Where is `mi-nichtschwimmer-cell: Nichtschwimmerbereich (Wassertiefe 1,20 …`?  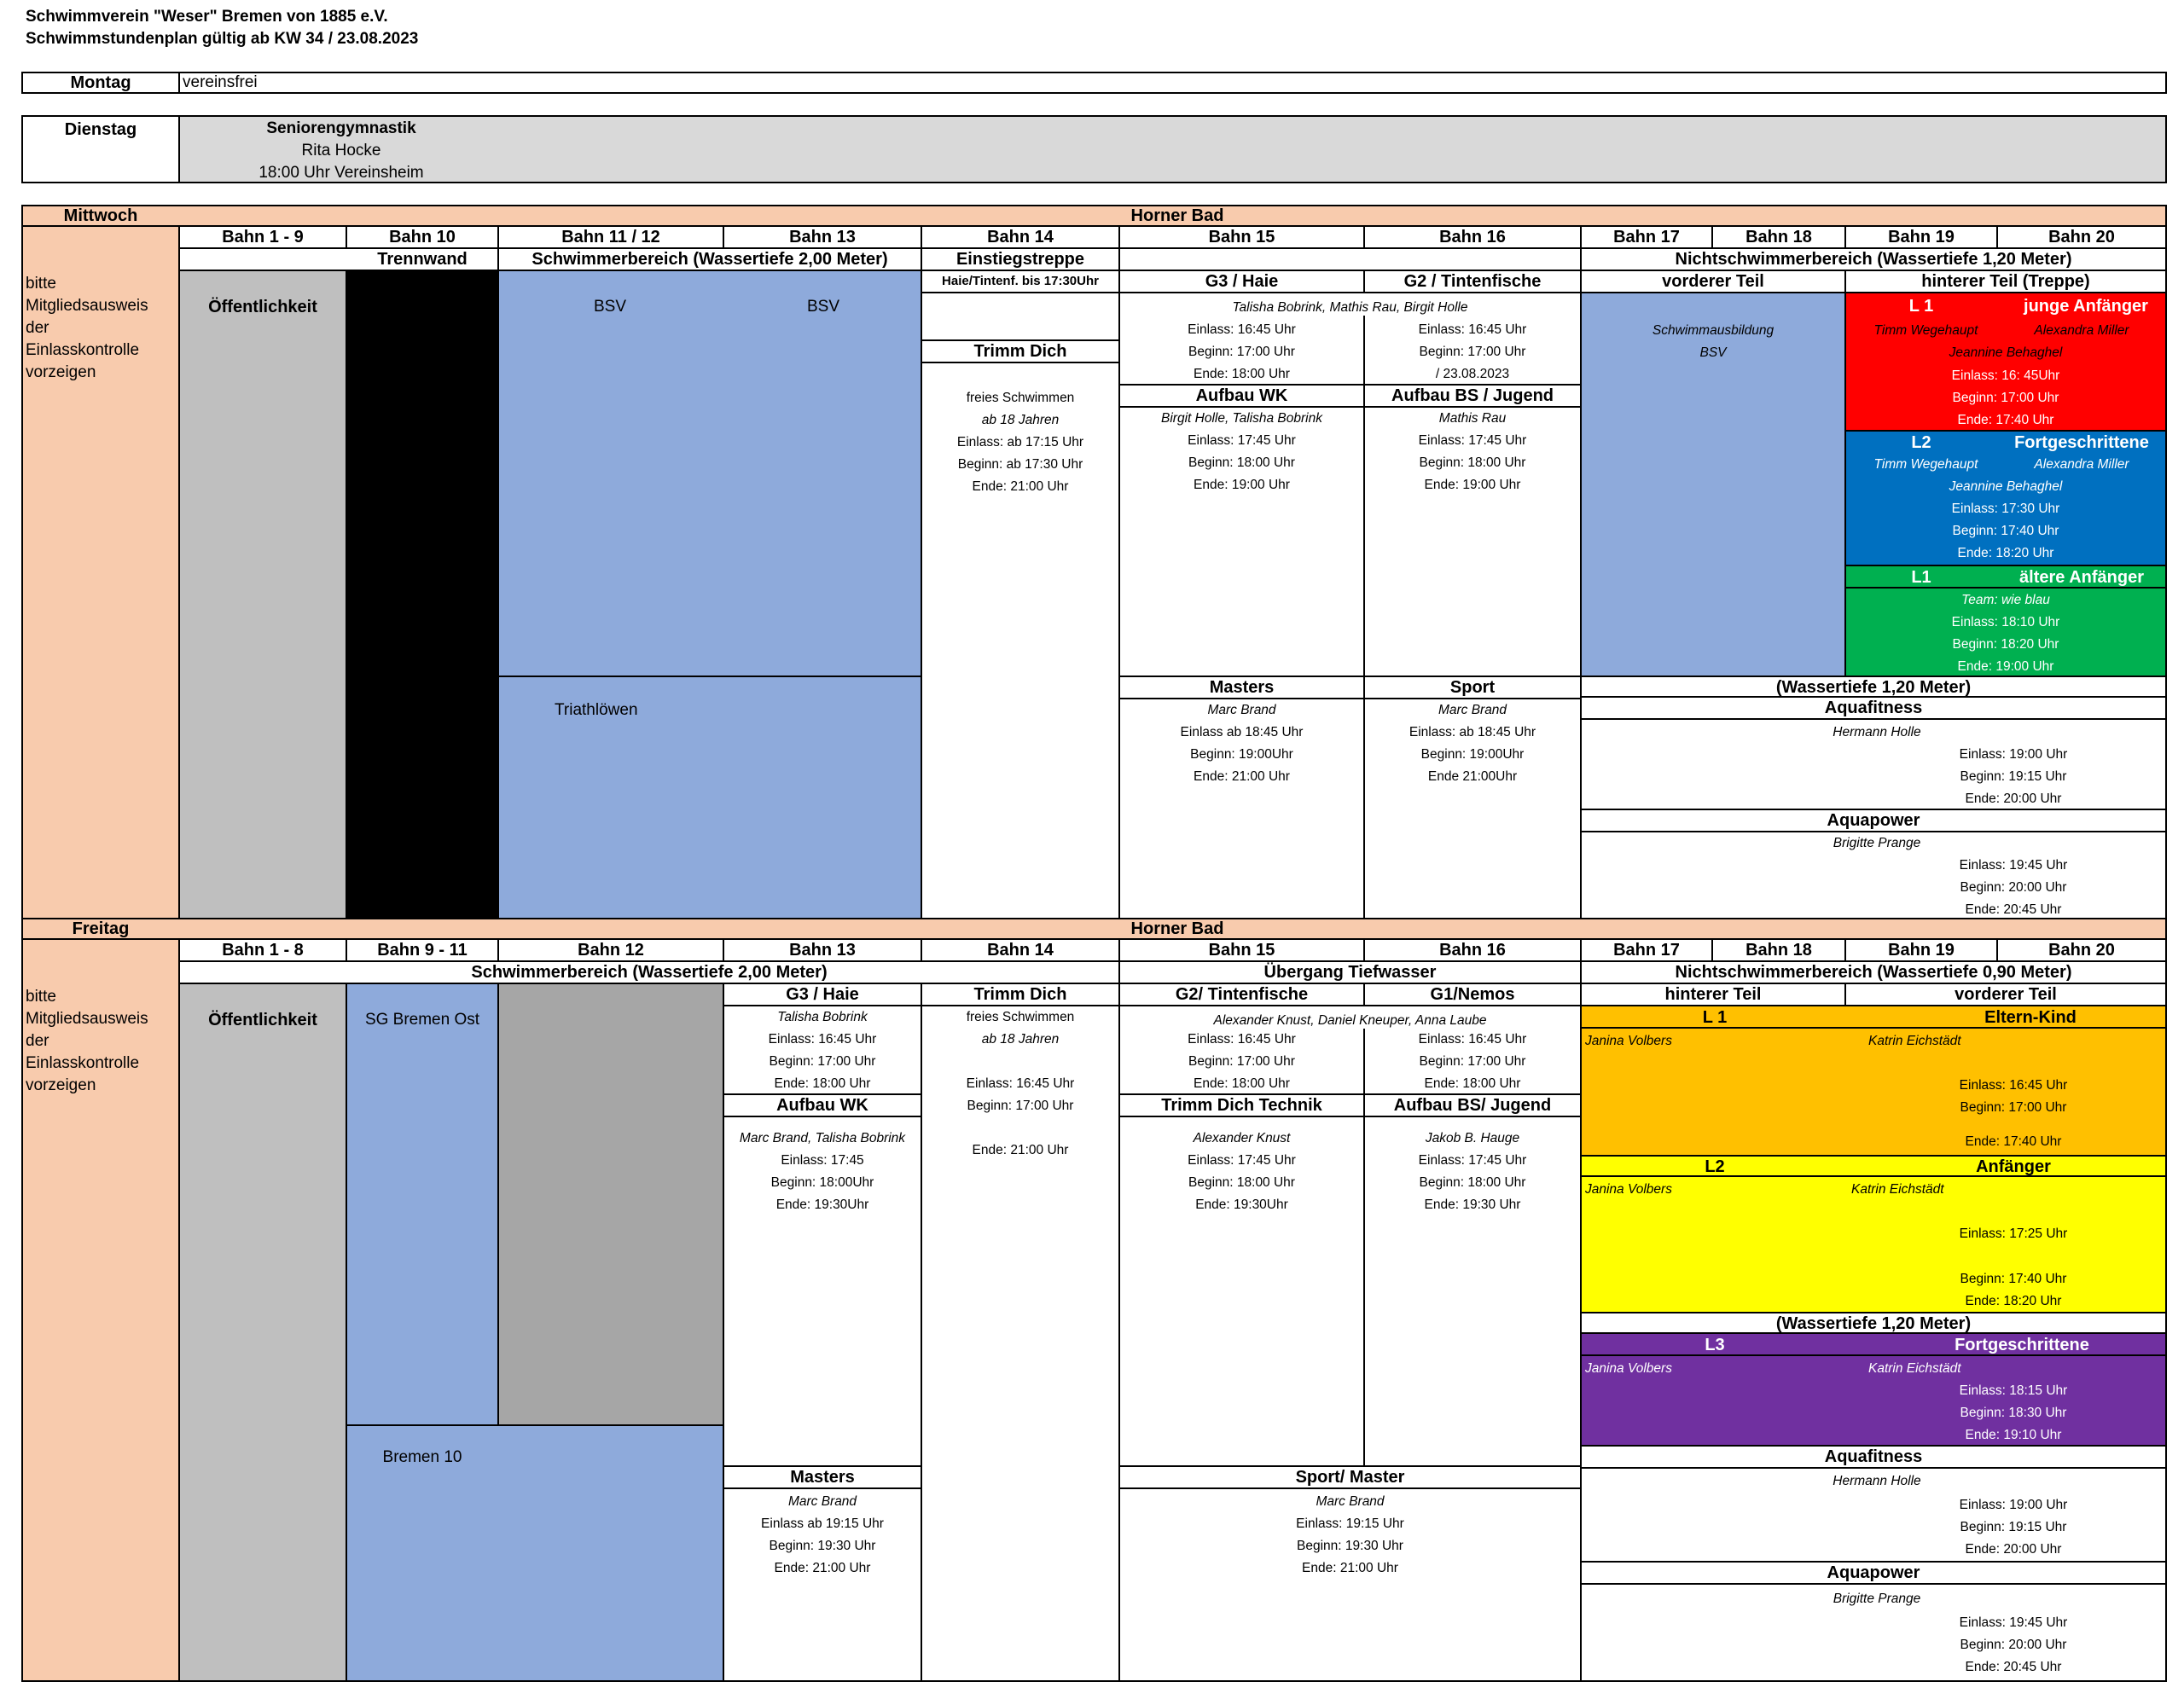 mi-nichtschwimmer-cell: Nichtschwimmerbereich (Wassertiefe 1,20 … is located at coordinates (1874, 259).